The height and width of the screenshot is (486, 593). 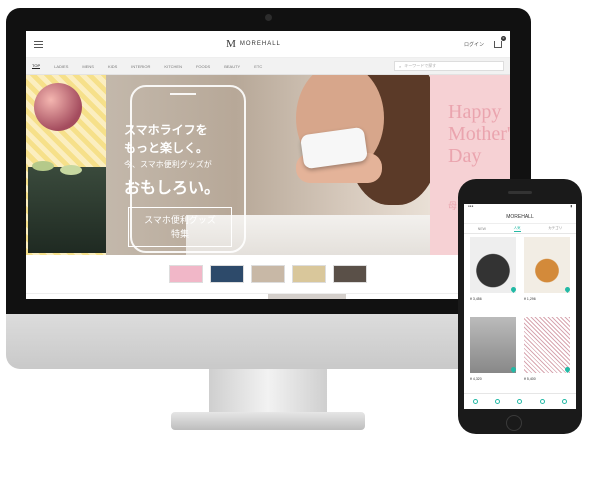 I want to click on feature-button: スマホ便利グッズ 特集, so click(x=180, y=227).